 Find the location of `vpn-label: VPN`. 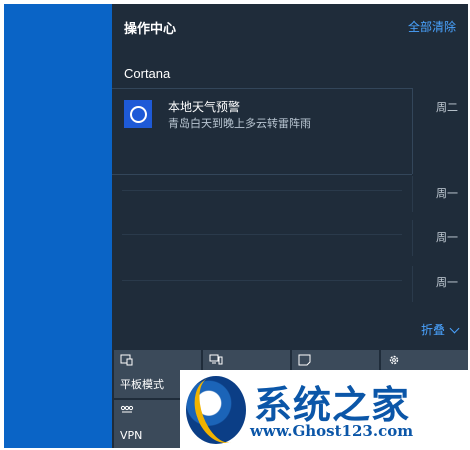

vpn-label: VPN is located at coordinates (131, 435).